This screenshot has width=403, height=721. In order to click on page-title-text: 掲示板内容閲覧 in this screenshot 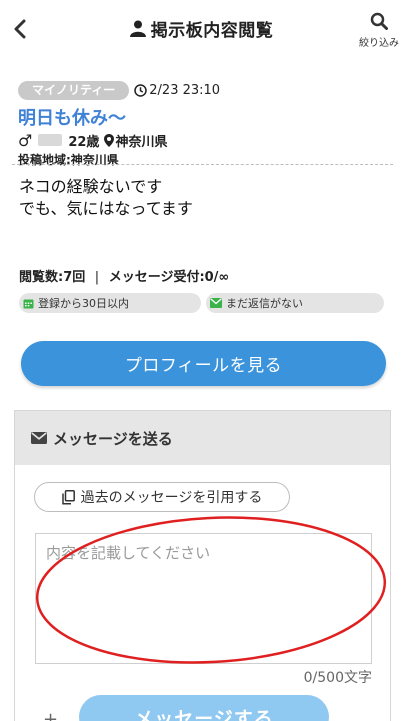, I will do `click(212, 31)`.